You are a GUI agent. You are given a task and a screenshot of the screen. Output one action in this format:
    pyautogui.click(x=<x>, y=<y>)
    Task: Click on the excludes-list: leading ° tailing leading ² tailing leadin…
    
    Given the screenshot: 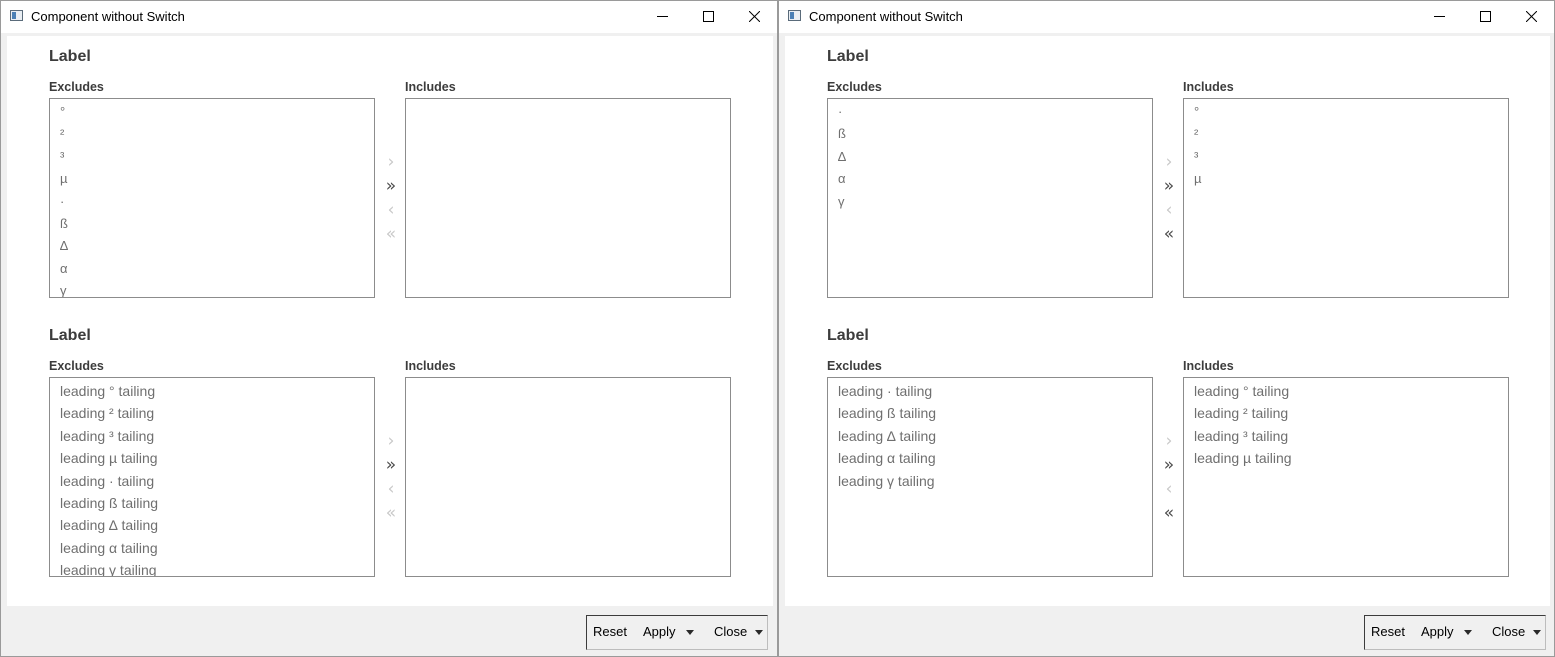 What is the action you would take?
    pyautogui.click(x=212, y=477)
    